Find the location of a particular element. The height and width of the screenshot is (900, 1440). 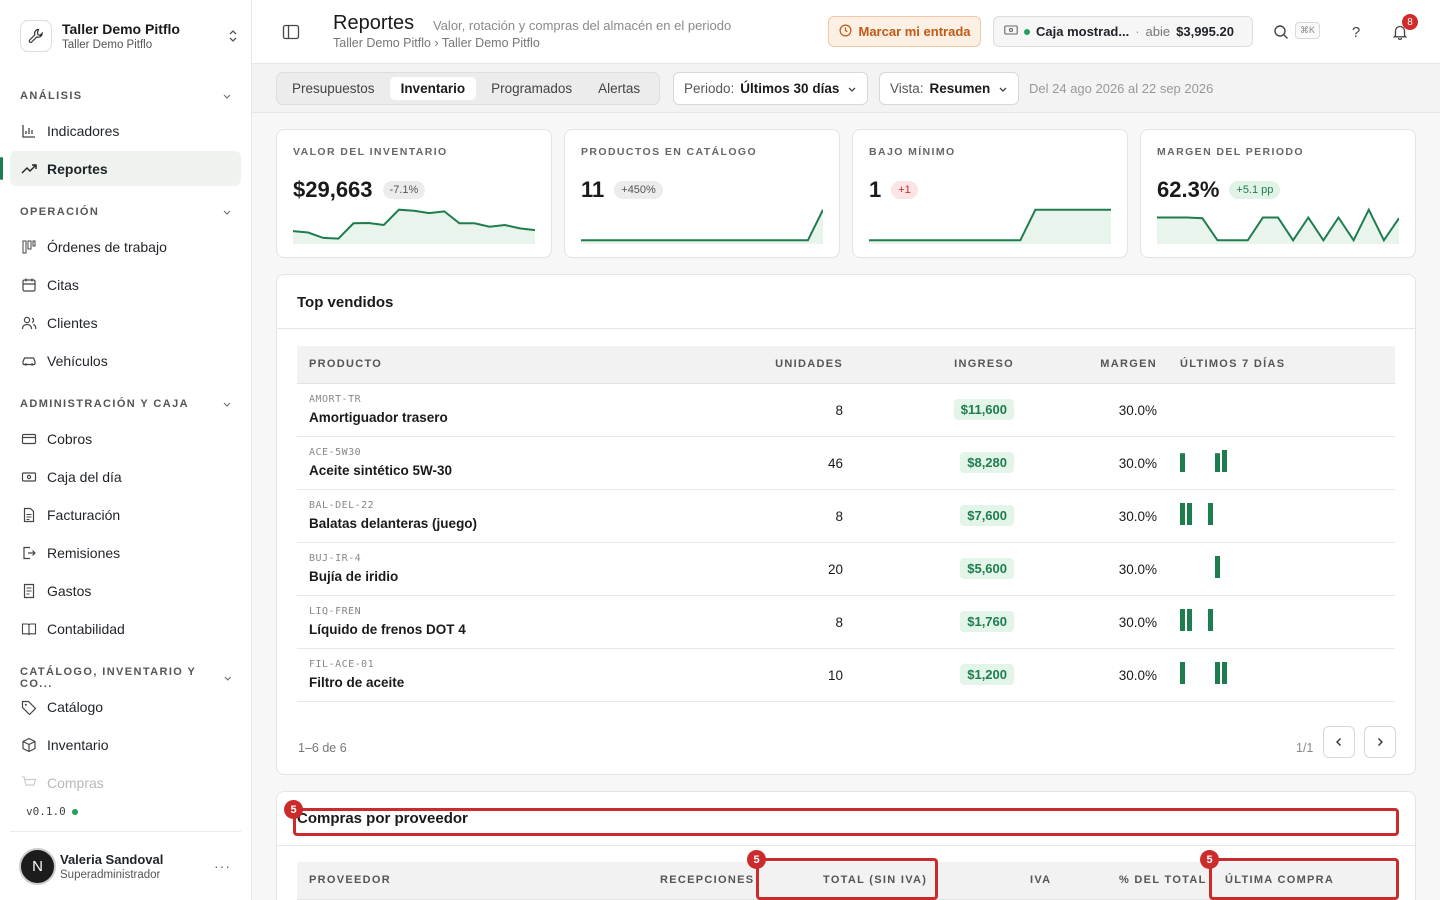

avatar: N is located at coordinates (37, 866).